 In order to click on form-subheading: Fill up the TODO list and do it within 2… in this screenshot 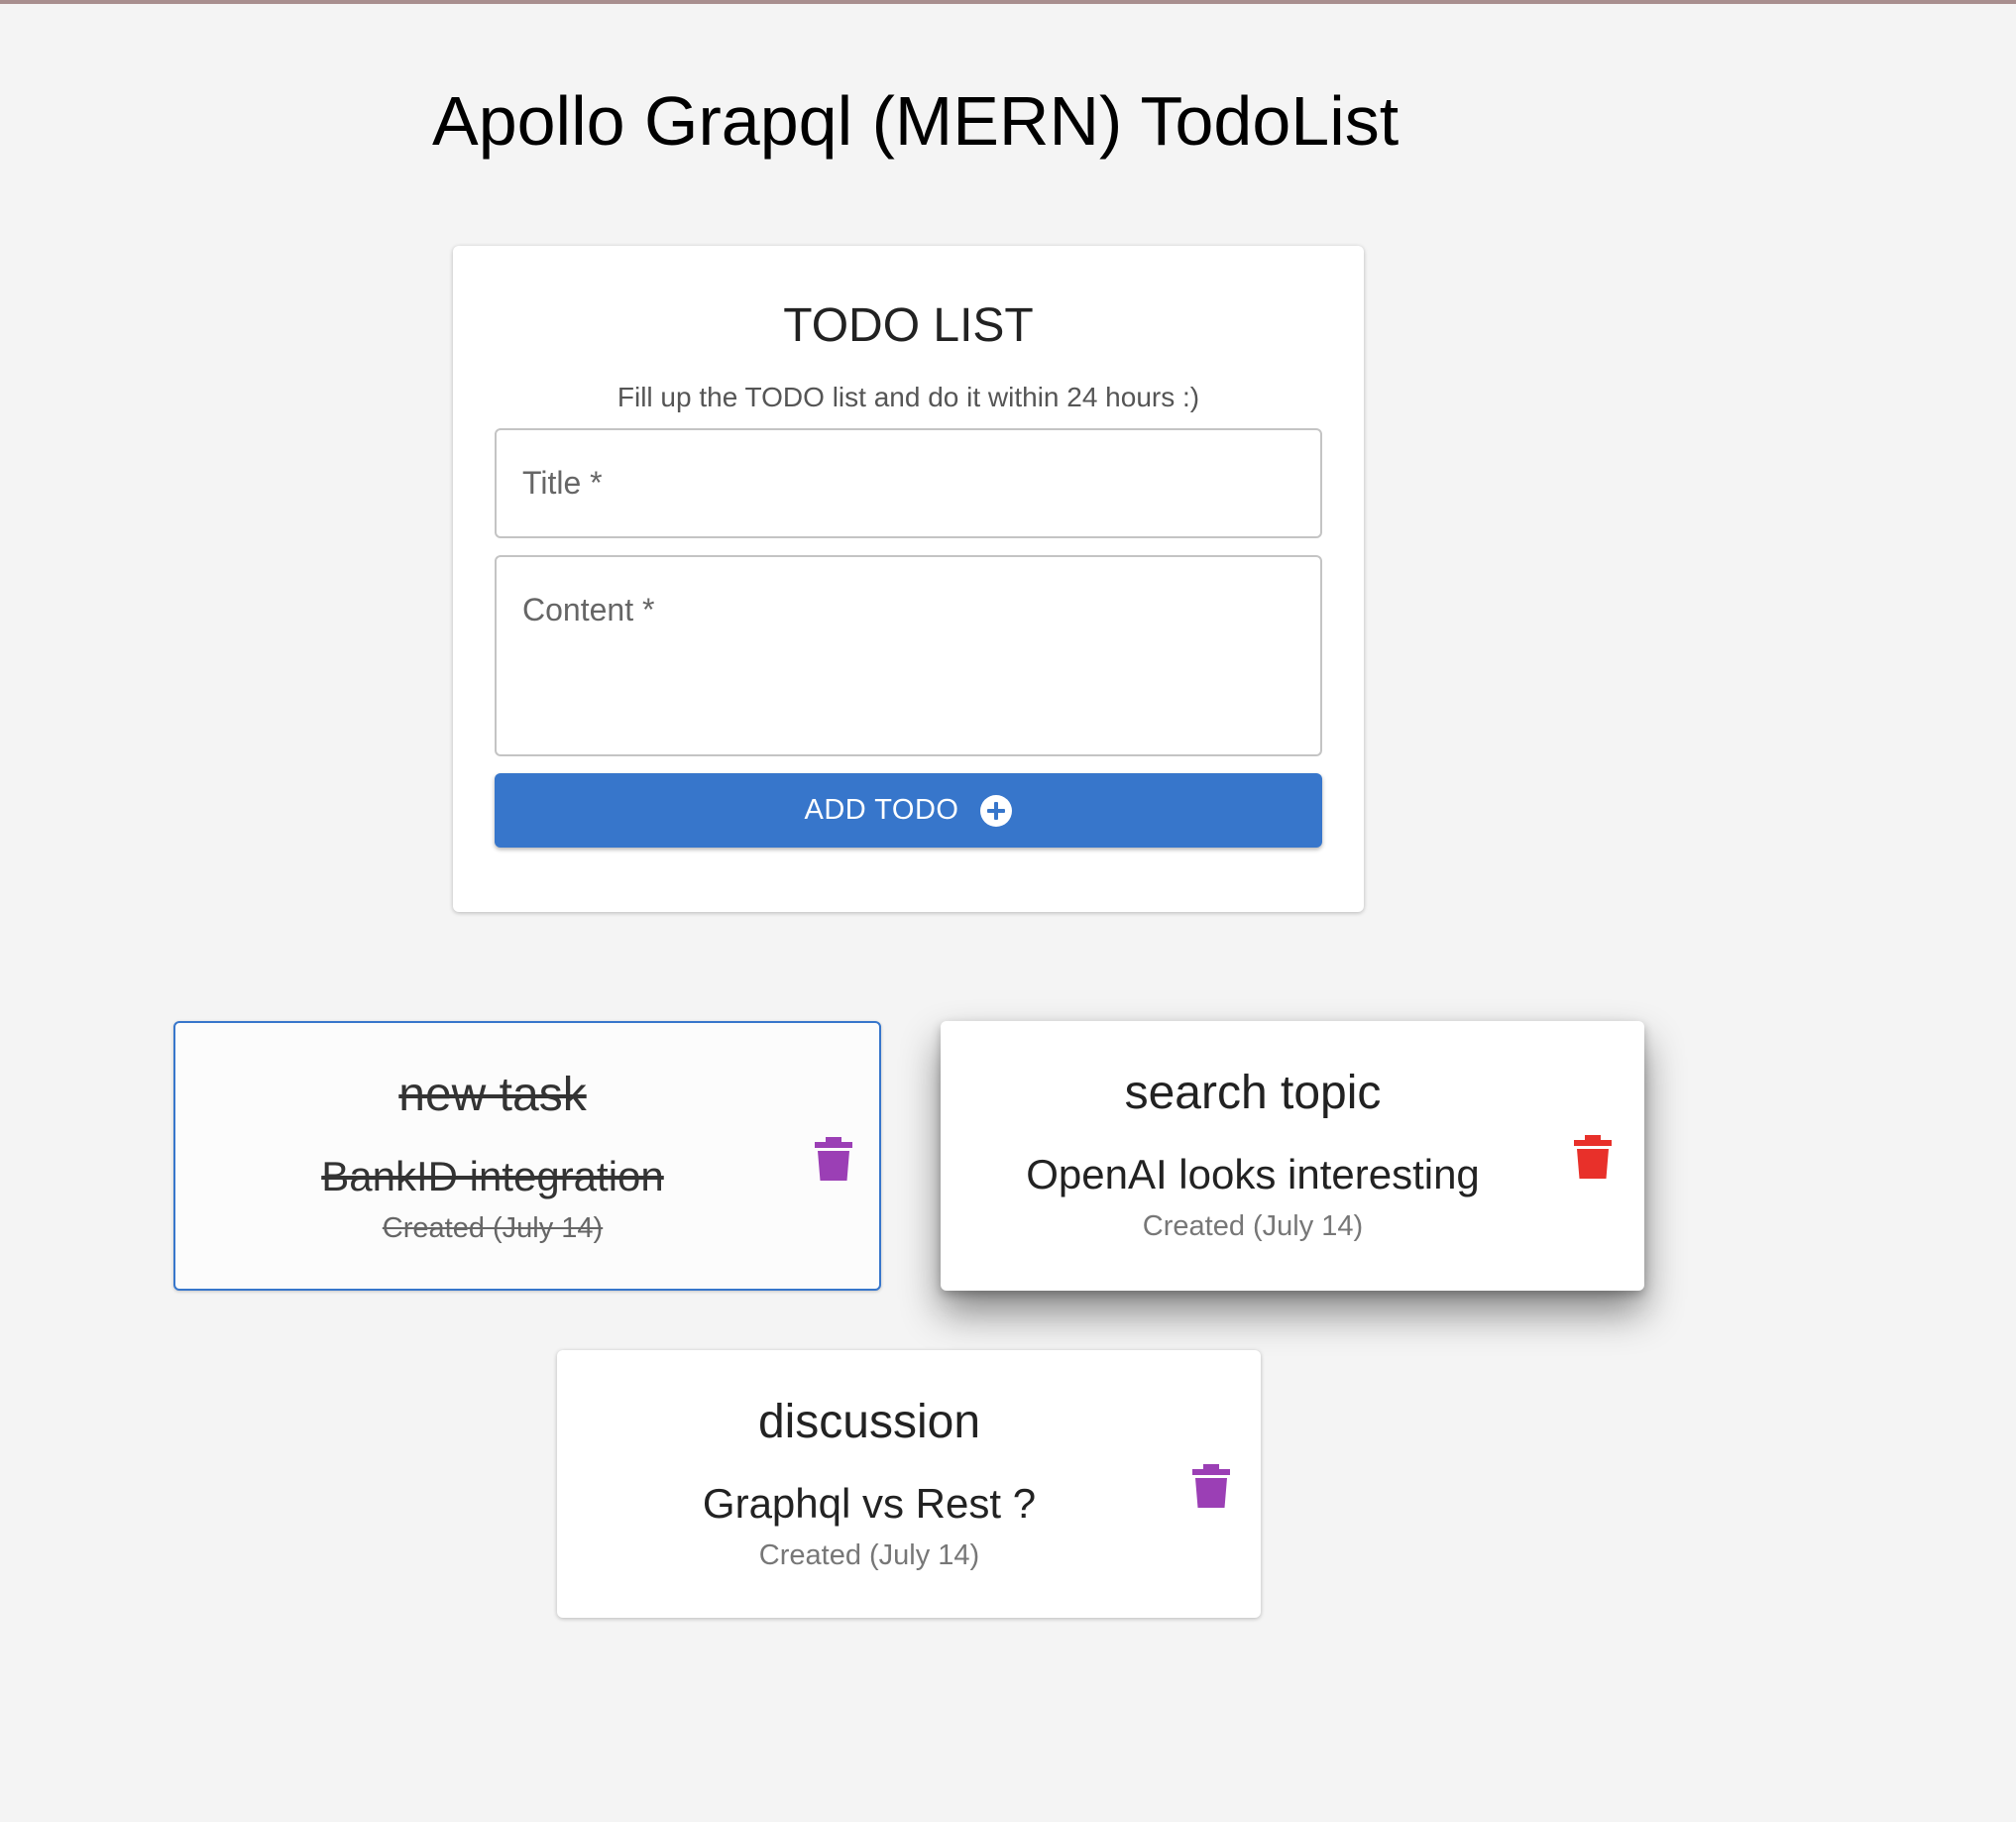, I will do `click(908, 397)`.